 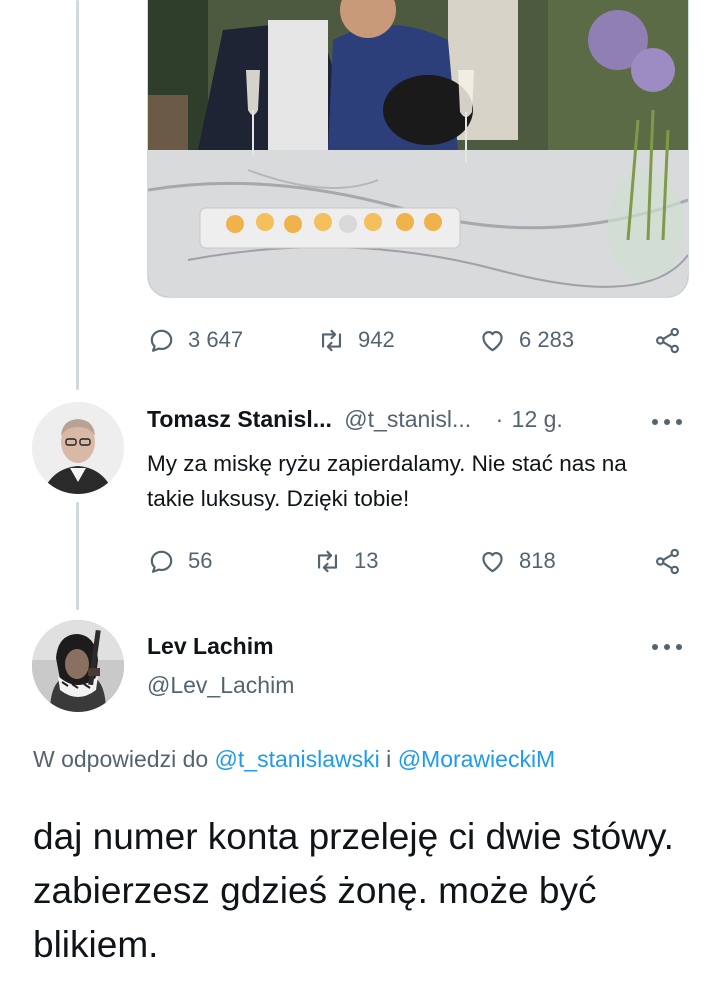 I want to click on photo-tweet-actions: 3 647 942 6 283, so click(x=417, y=340).